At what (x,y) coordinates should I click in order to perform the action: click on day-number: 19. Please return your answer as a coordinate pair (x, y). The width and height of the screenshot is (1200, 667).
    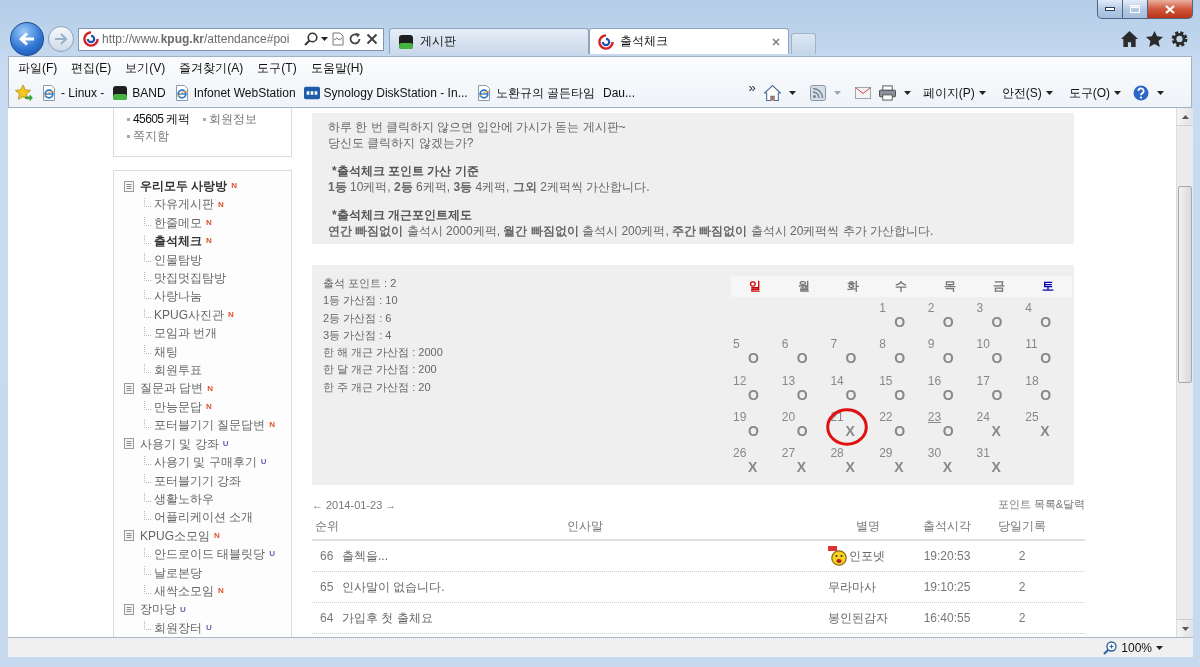
    Looking at the image, I should click on (739, 416).